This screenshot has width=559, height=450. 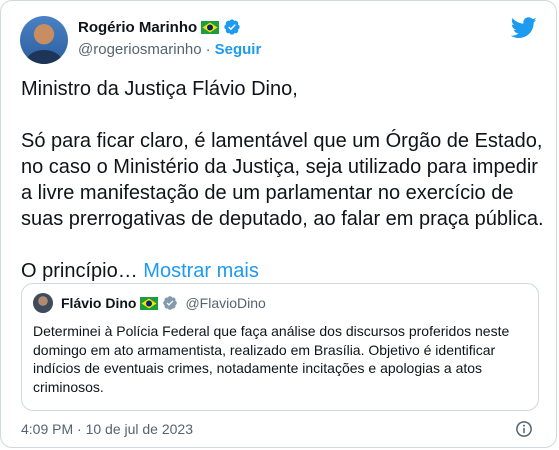 I want to click on tweet-timestamp: 4:09 PM · 10 de jul de 2023, so click(x=107, y=429).